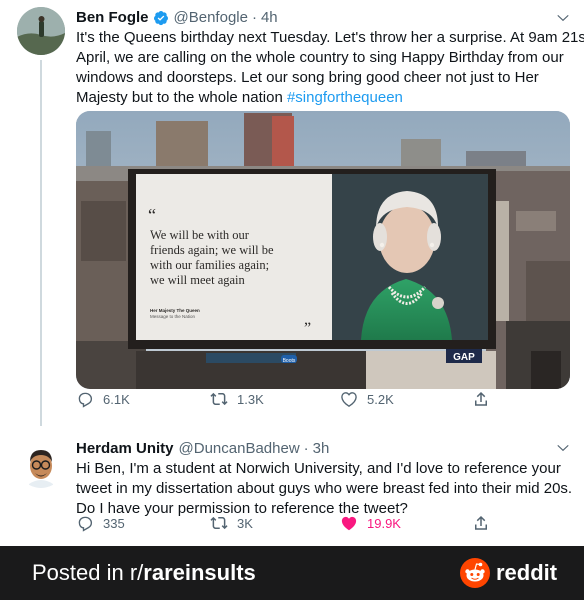 This screenshot has height=600, width=584. Describe the element at coordinates (245, 523) in the screenshot. I see `retweet-count: 3K` at that location.